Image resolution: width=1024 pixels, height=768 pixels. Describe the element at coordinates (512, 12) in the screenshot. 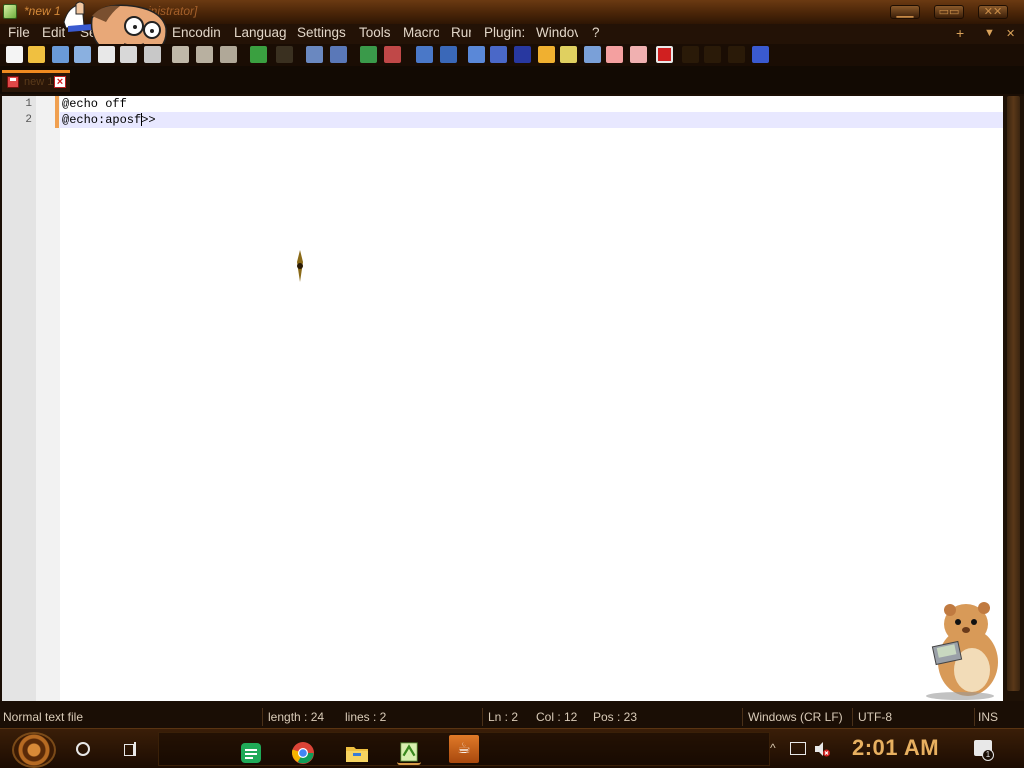

I see `title-bar: *new 1 inistrator] ▁▁ ▭▭ ✕✕` at that location.